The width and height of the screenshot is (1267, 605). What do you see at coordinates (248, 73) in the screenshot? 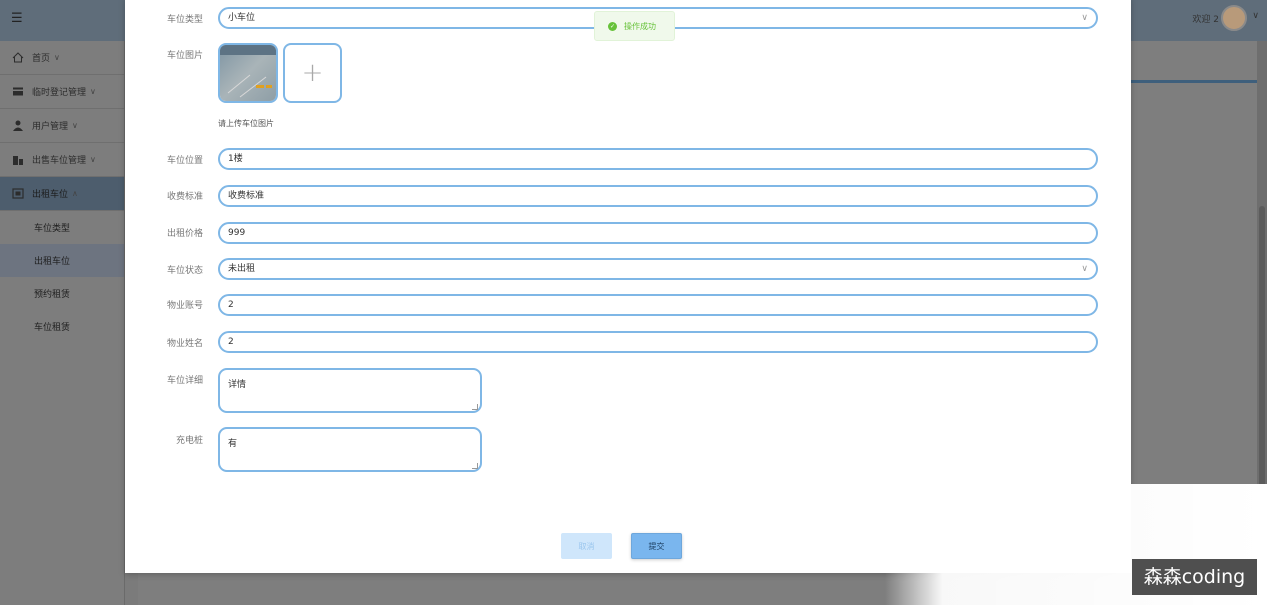
I see `parking-photo-thumbnail` at bounding box center [248, 73].